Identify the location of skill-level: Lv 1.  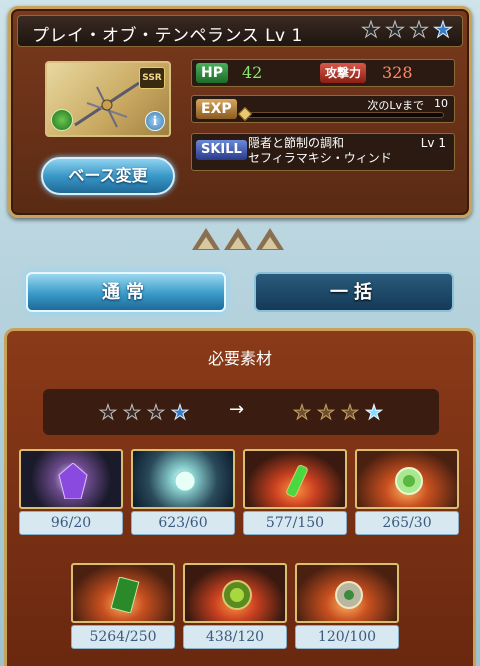
(433, 143).